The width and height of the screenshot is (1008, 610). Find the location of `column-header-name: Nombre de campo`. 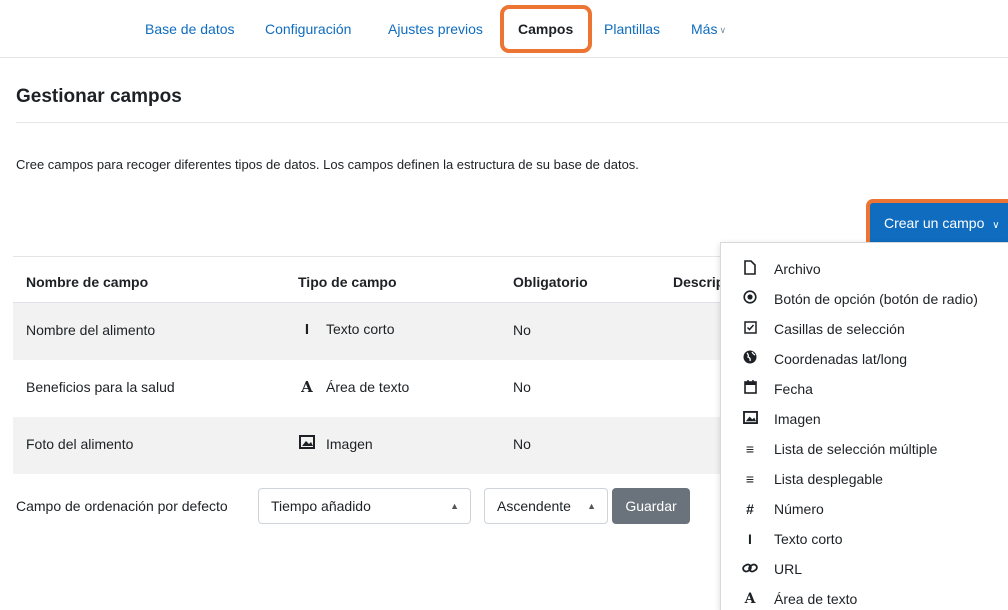

column-header-name: Nombre de campo is located at coordinates (87, 282).